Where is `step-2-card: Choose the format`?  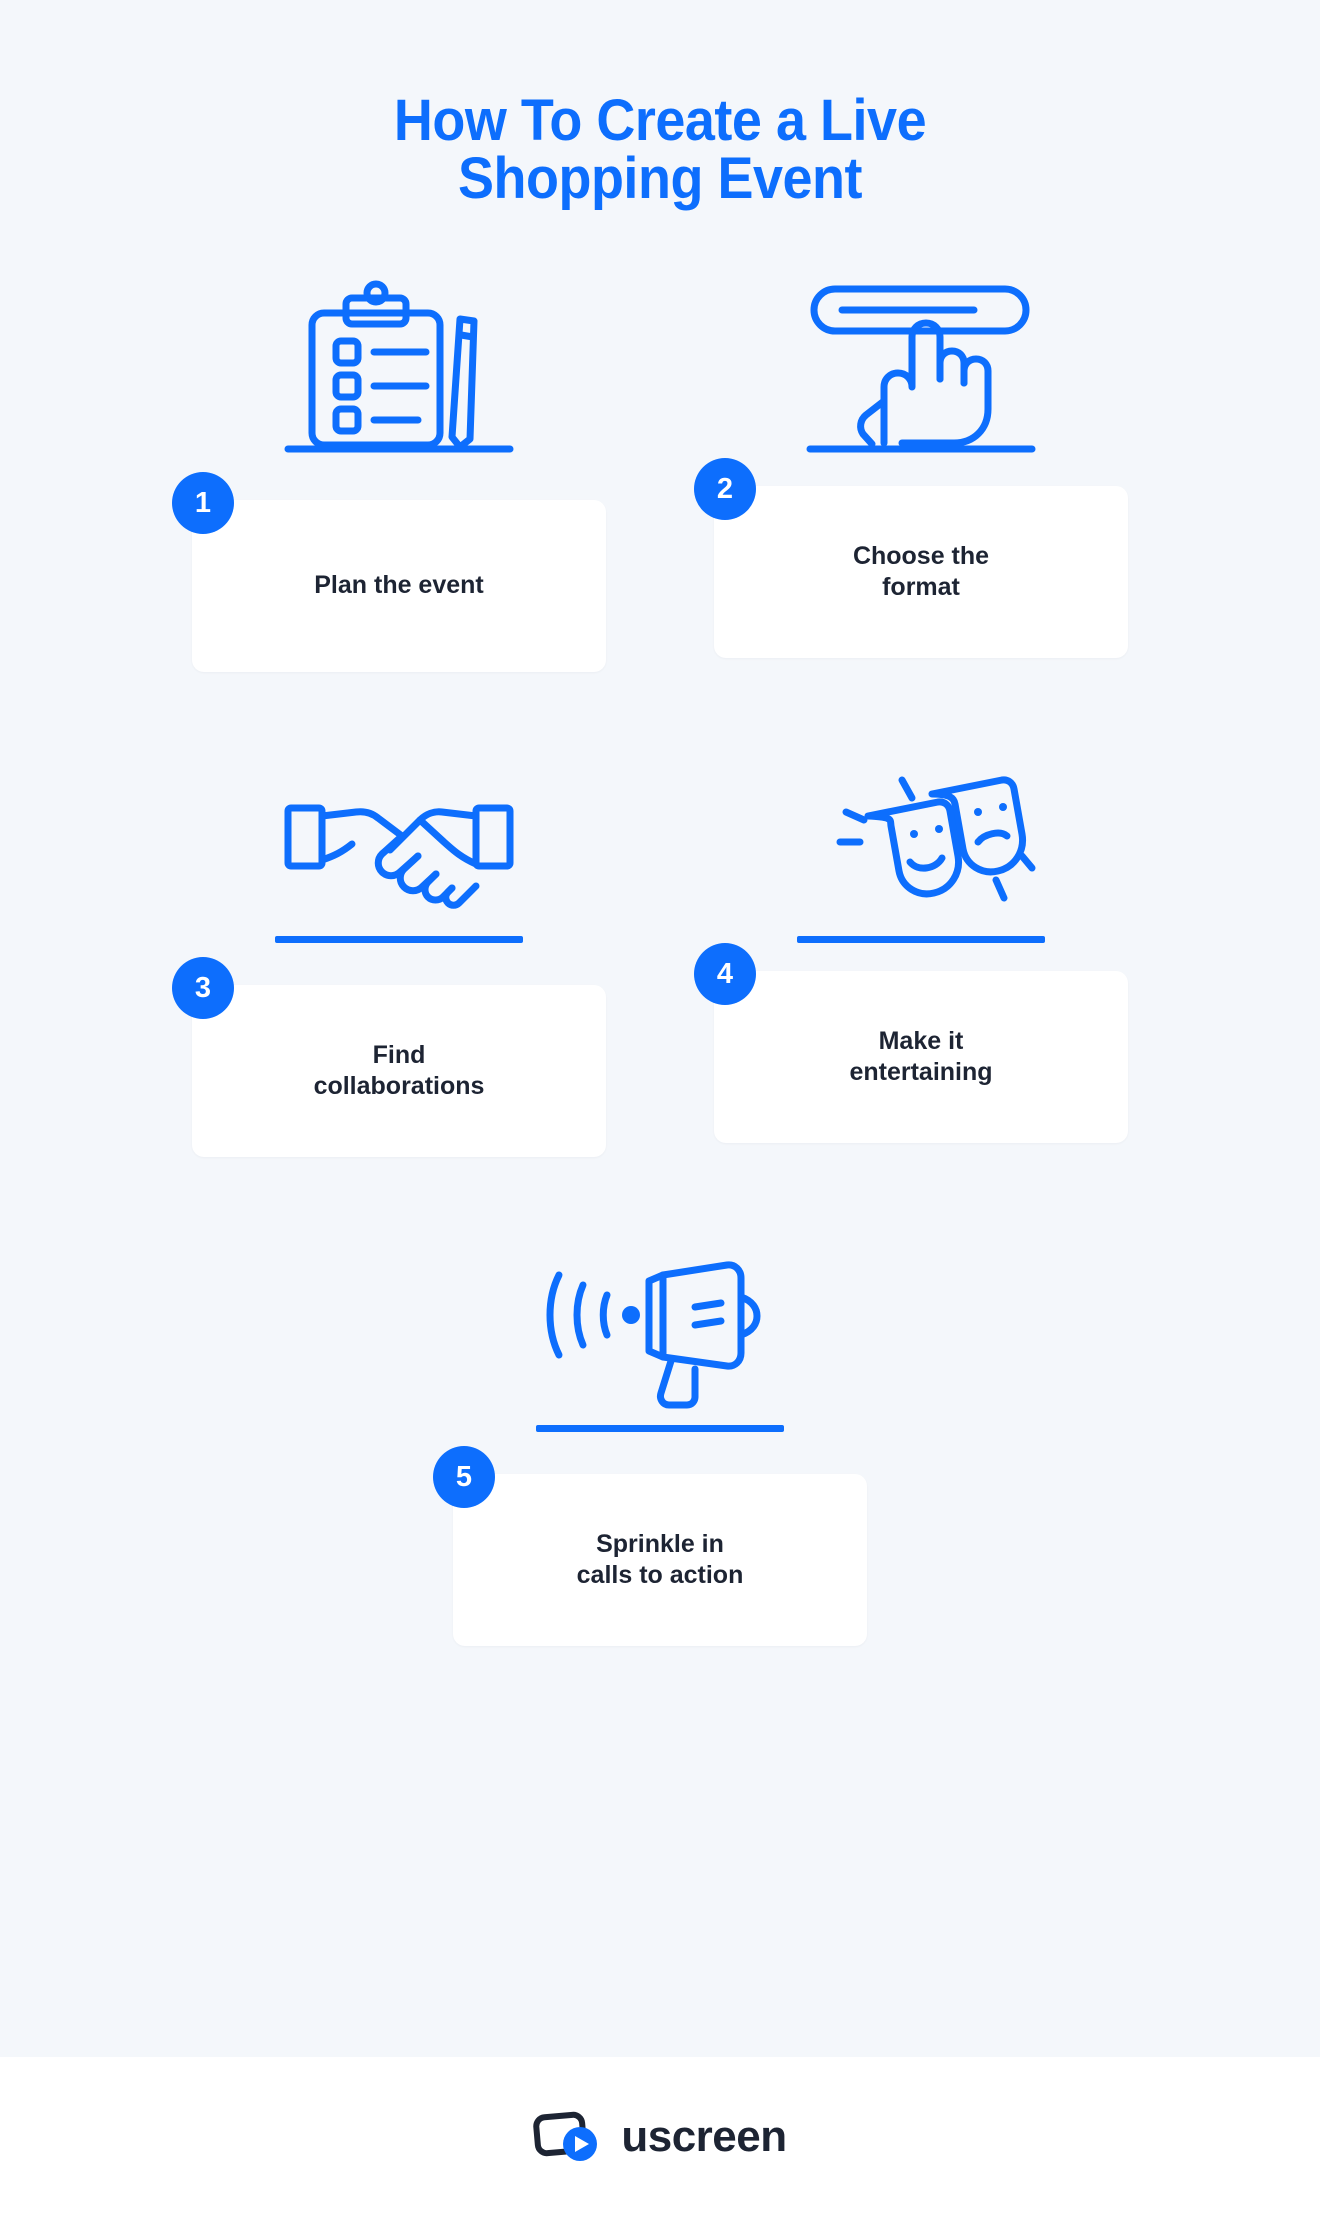 step-2-card: Choose the format is located at coordinates (921, 572).